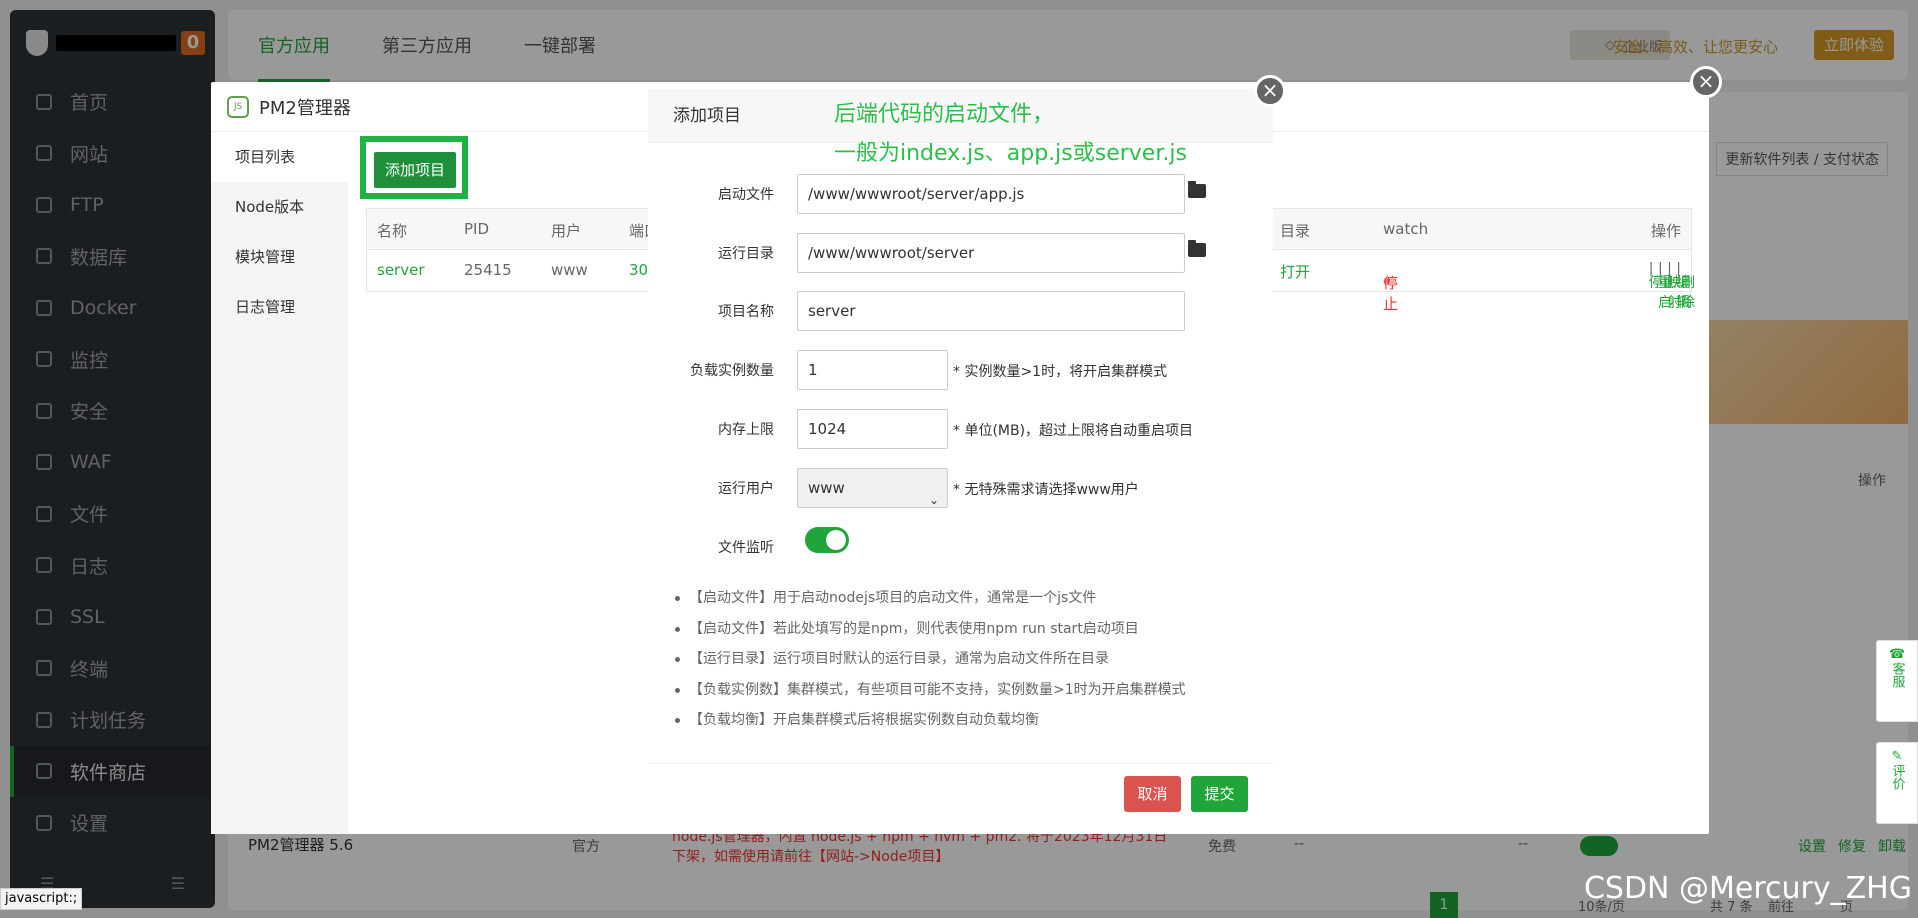 This screenshot has height=918, width=1918. I want to click on instances-input: 1, so click(872, 370).